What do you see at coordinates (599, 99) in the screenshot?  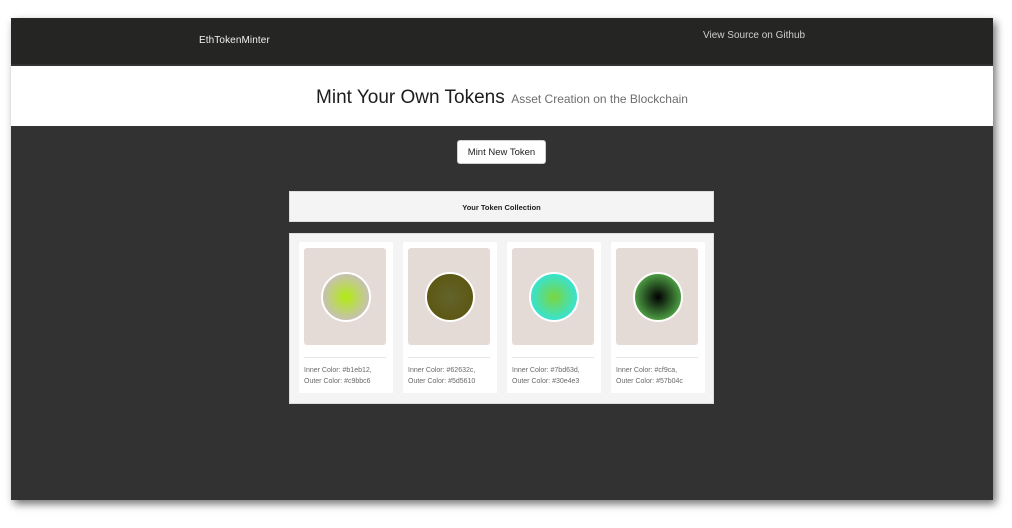 I see `page-subtitle: Asset Creation on the Blockchain` at bounding box center [599, 99].